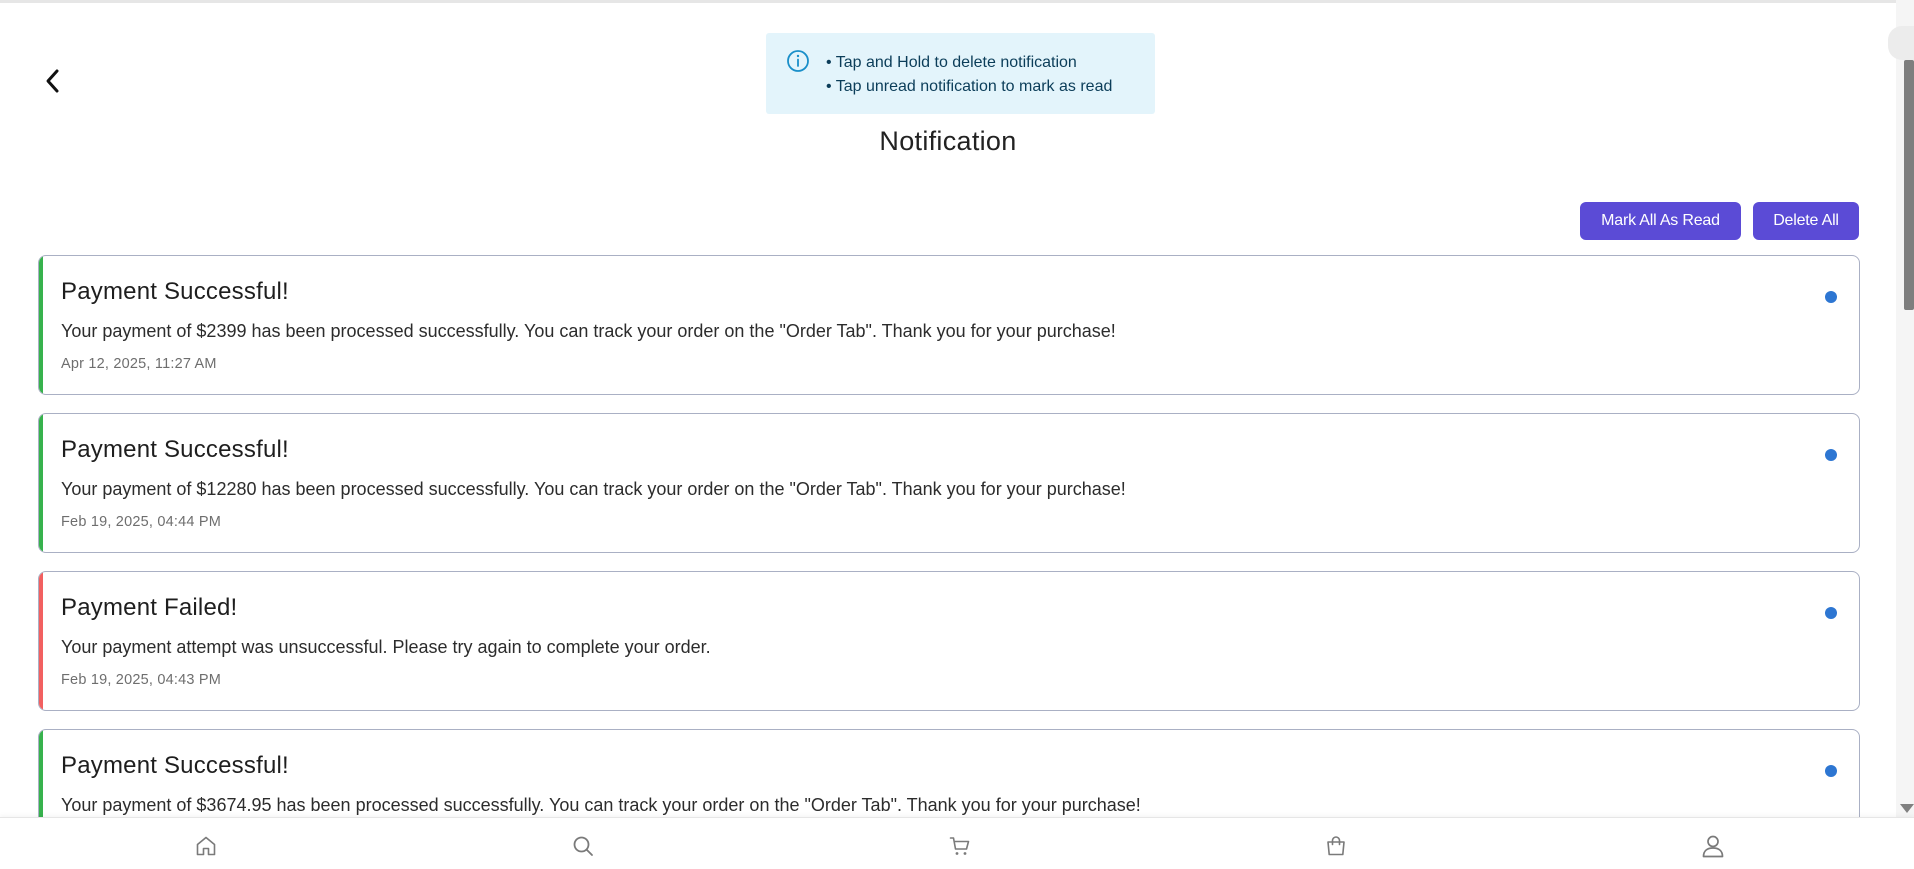  I want to click on chevron-left-icon, so click(52, 81).